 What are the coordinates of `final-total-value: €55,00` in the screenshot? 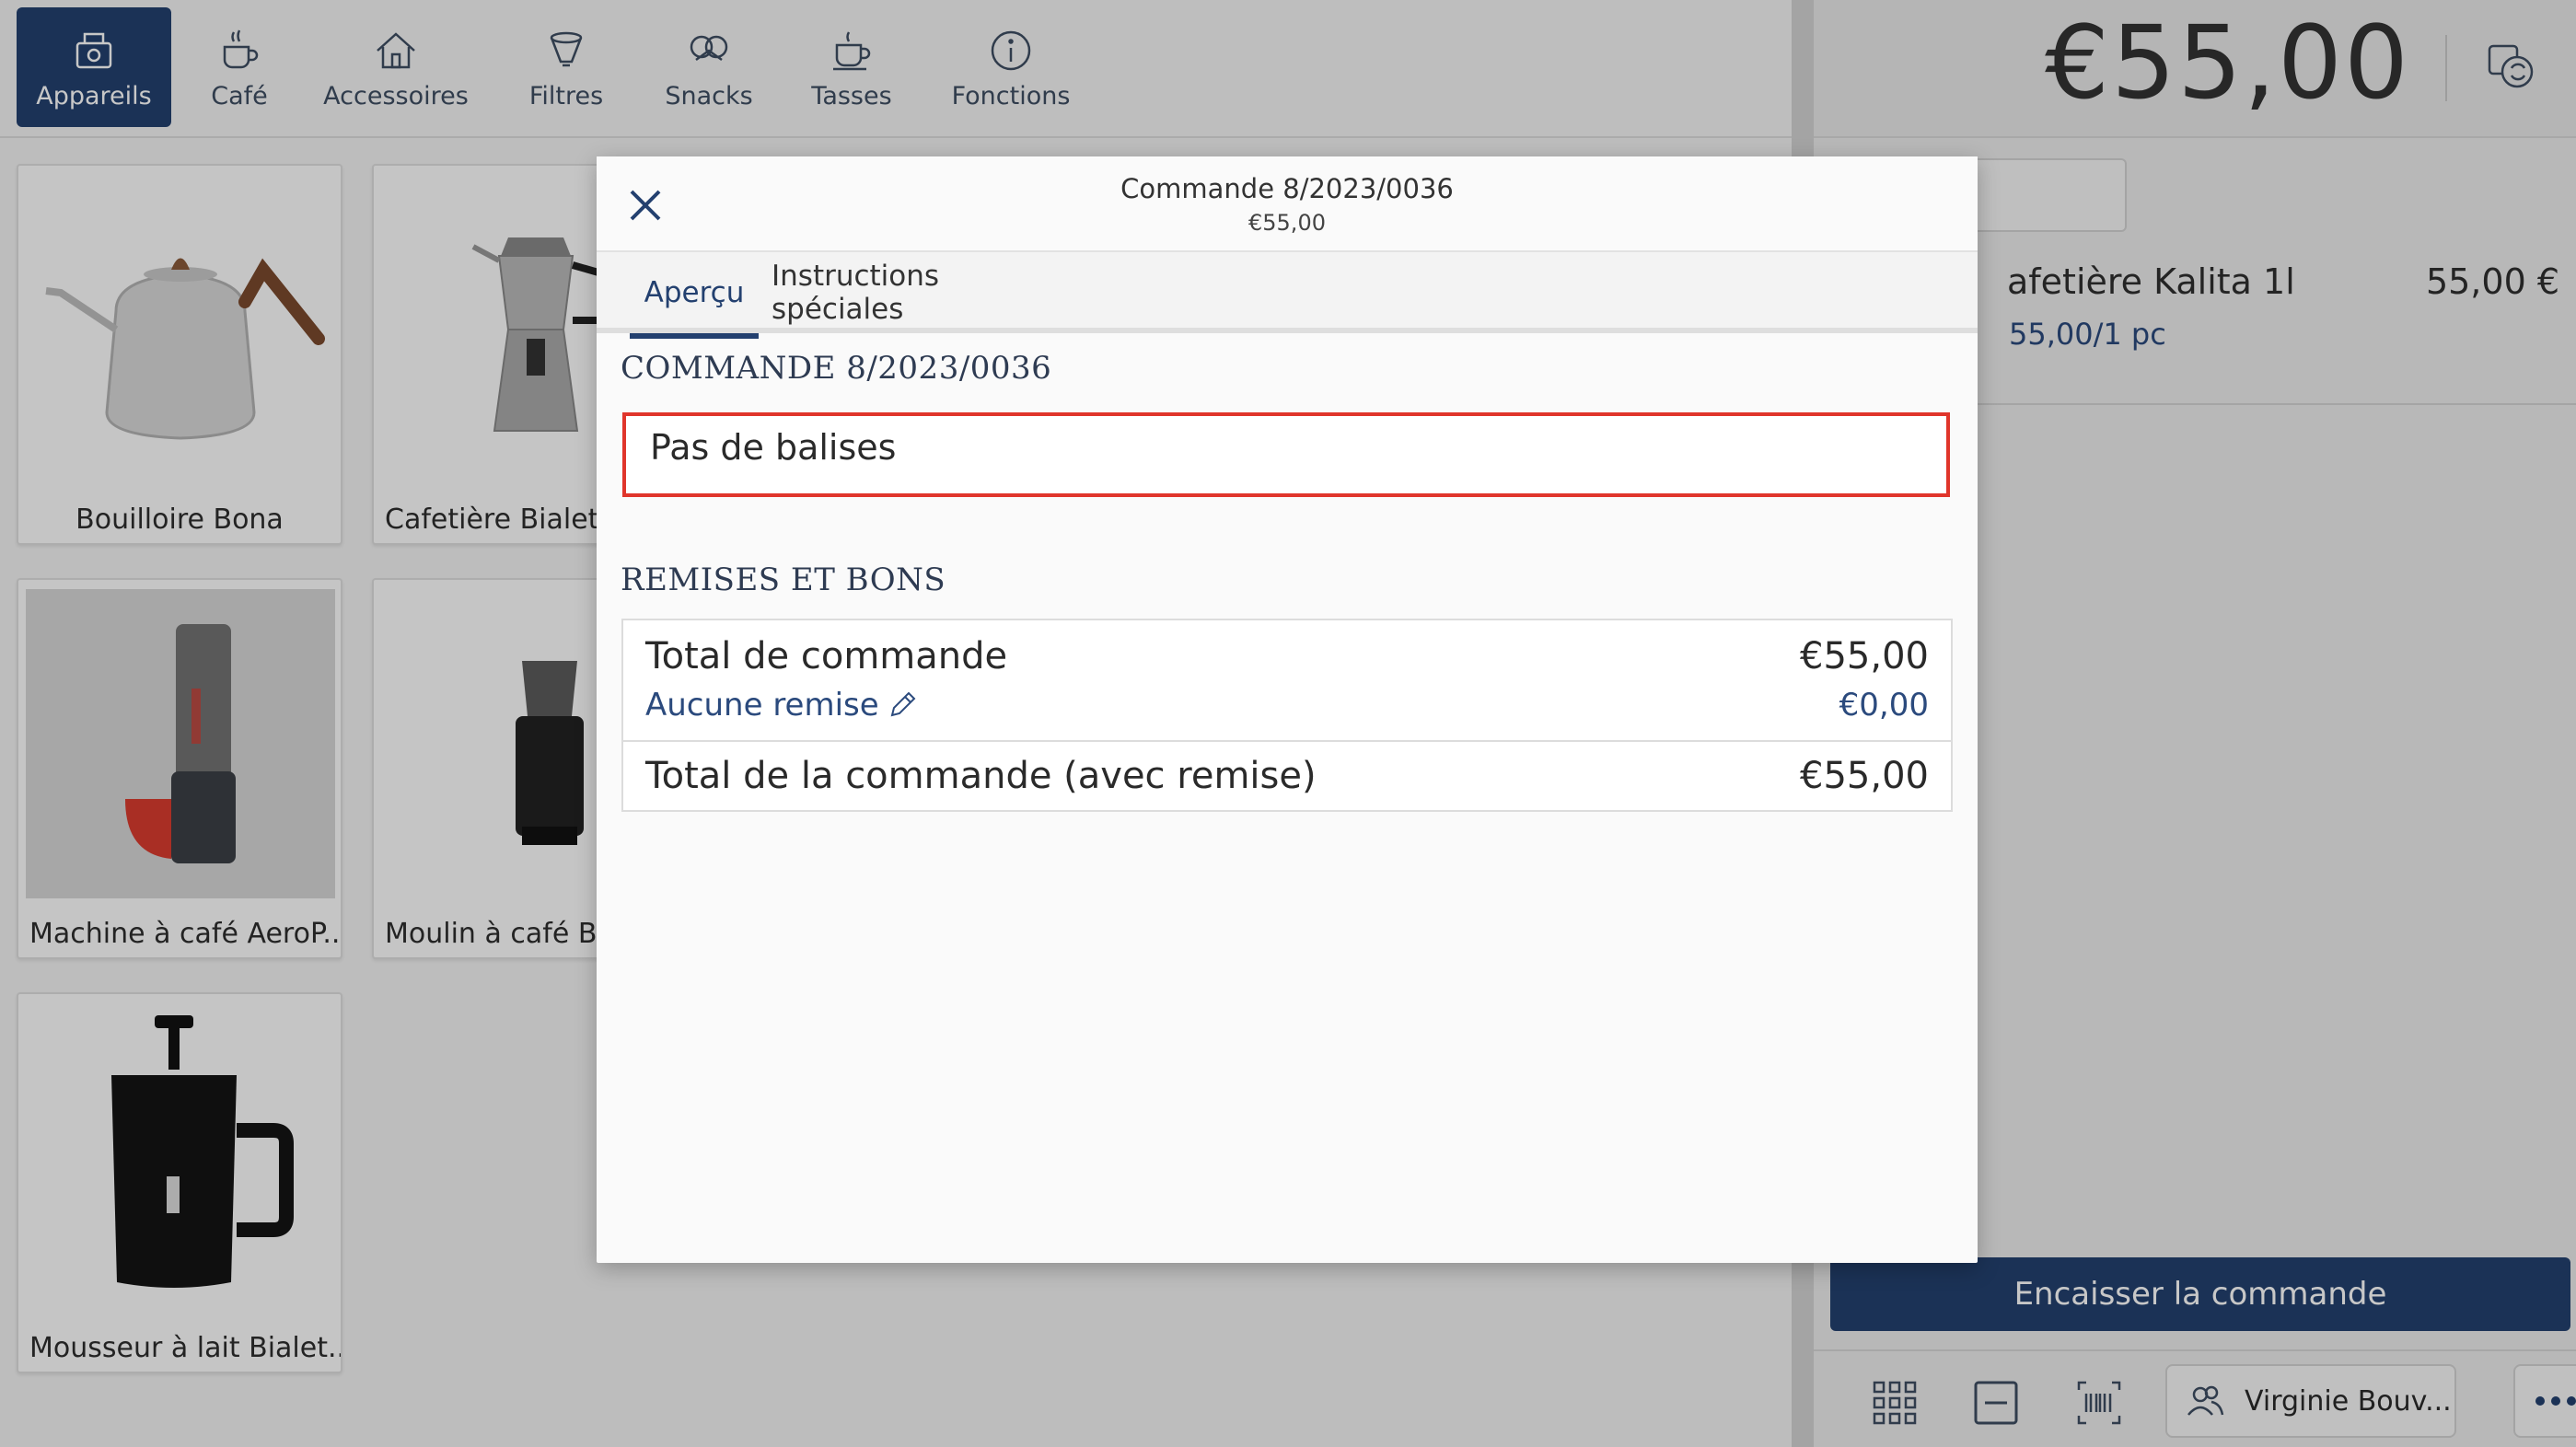 It's located at (1864, 776).